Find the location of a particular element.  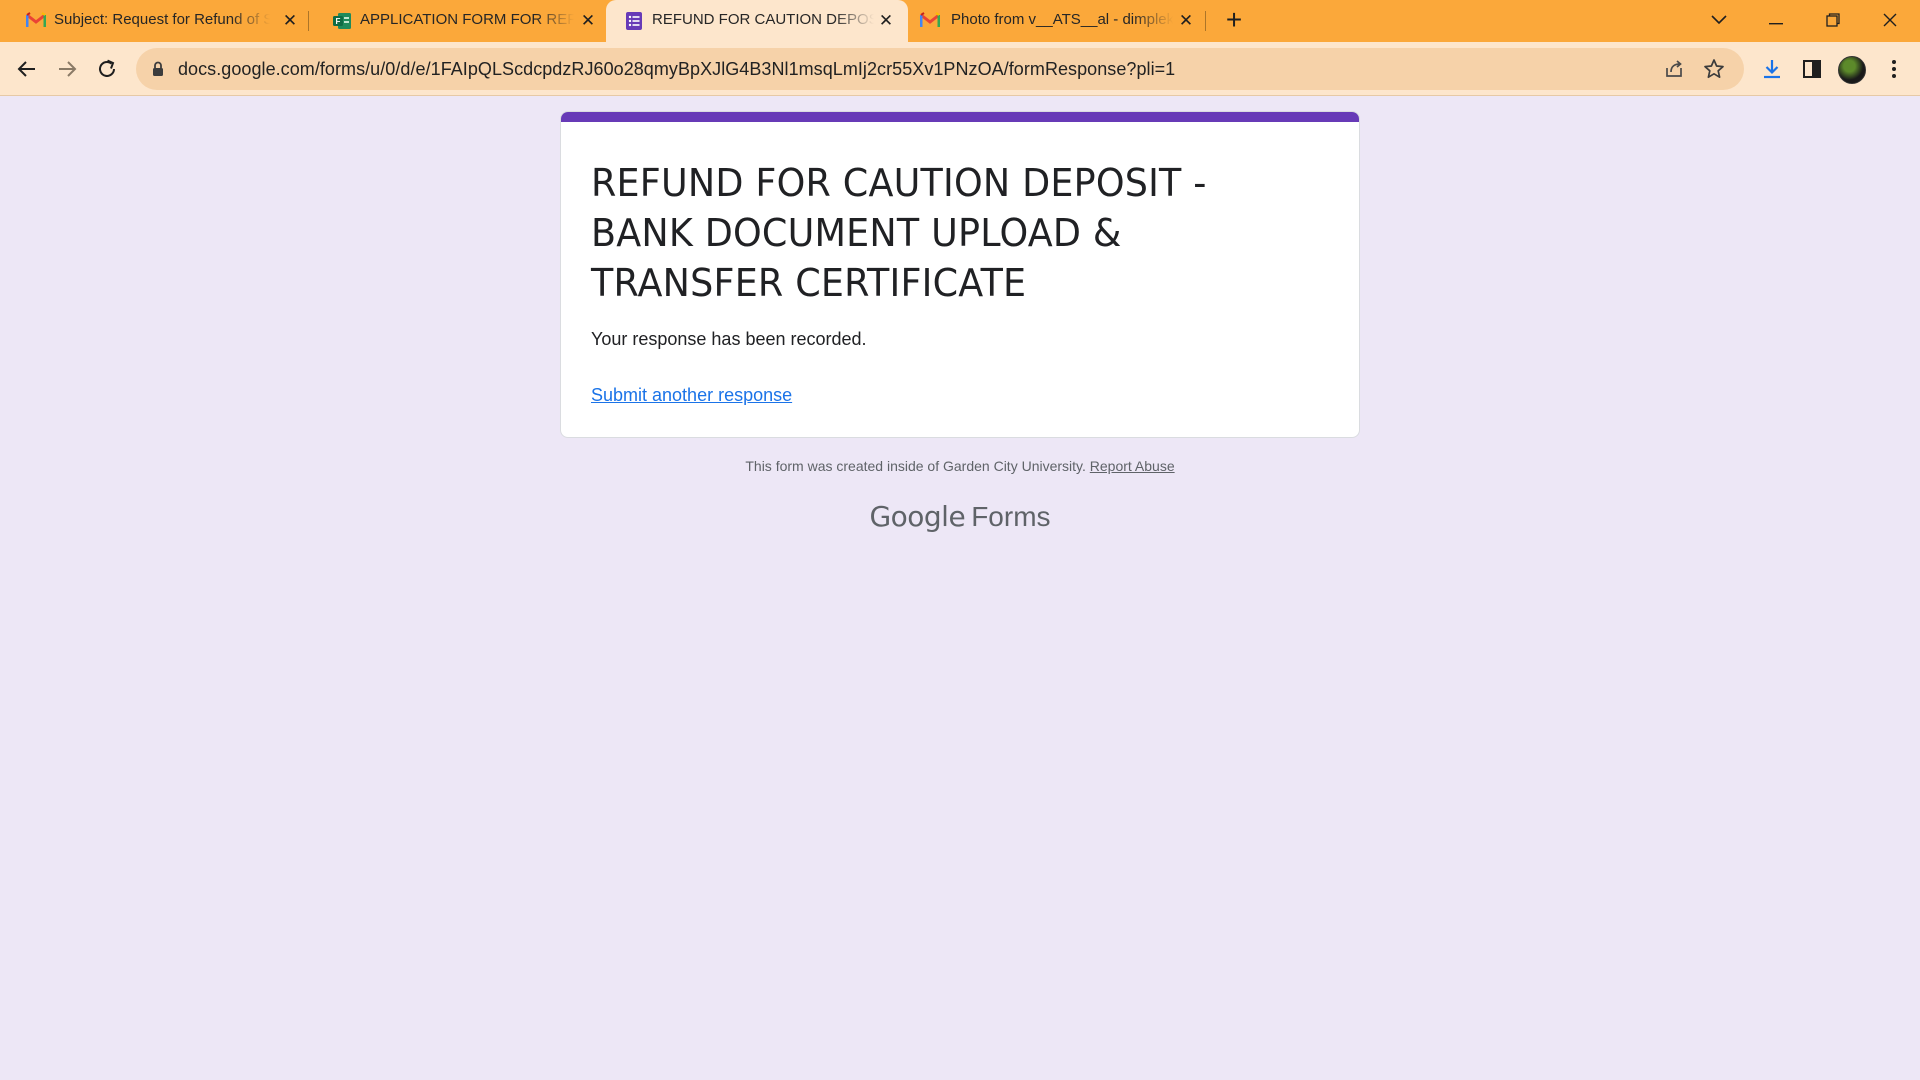

profile-avatar is located at coordinates (1852, 70).